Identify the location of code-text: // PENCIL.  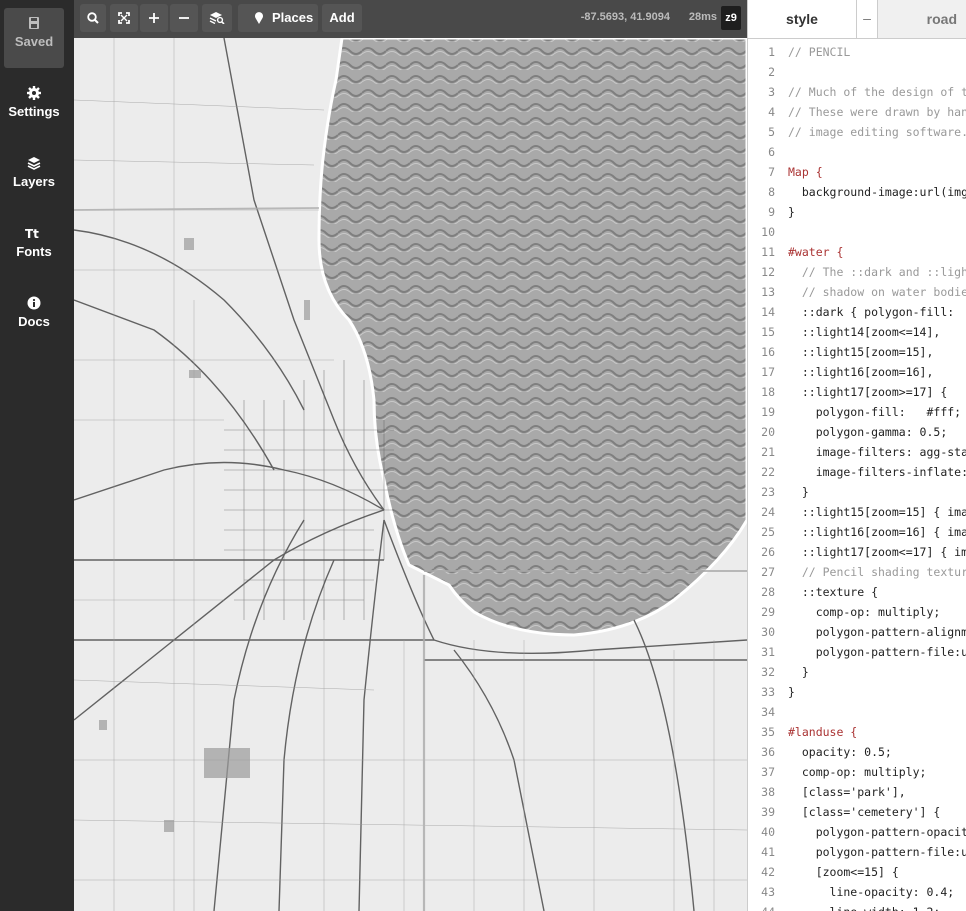
(819, 52).